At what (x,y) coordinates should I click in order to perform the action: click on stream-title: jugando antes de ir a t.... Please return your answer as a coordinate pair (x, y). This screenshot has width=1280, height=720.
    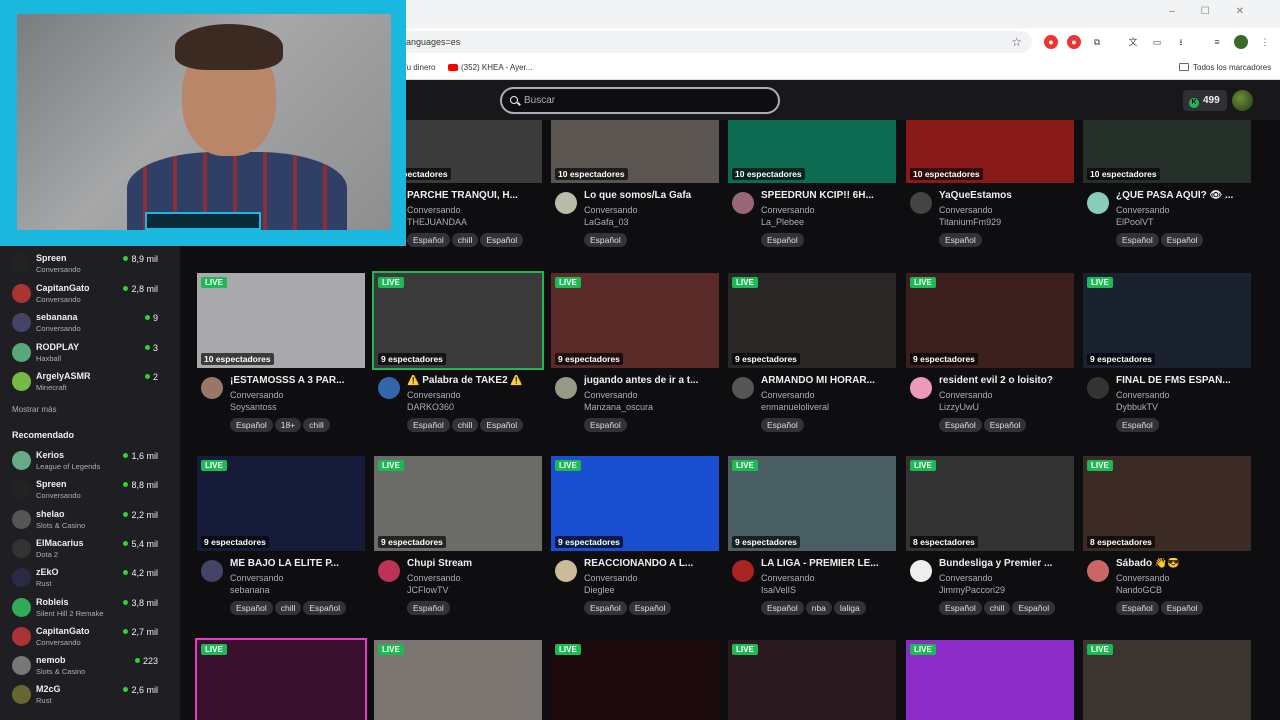
    Looking at the image, I should click on (651, 380).